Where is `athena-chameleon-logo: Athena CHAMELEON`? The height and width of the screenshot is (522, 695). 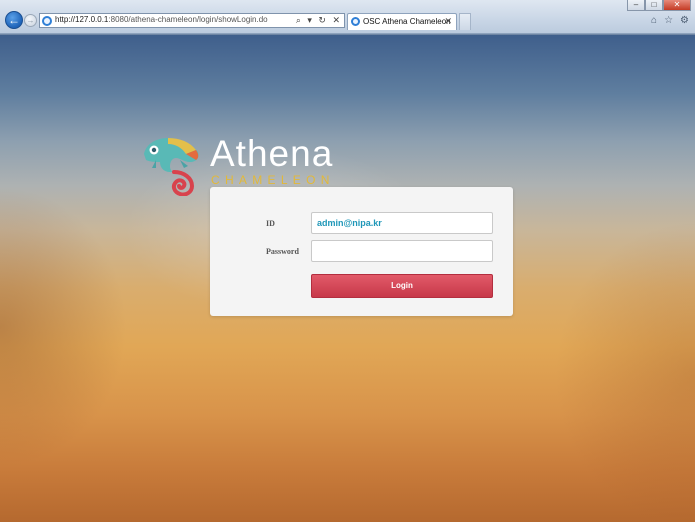 athena-chameleon-logo: Athena CHAMELEON is located at coordinates (245, 164).